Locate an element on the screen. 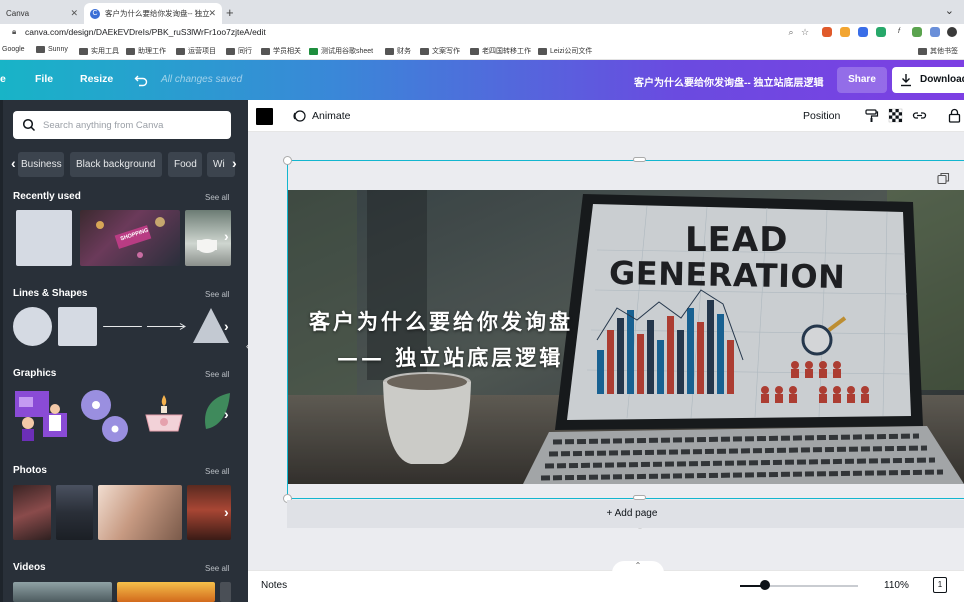  new-tab-button: + is located at coordinates (230, 12).